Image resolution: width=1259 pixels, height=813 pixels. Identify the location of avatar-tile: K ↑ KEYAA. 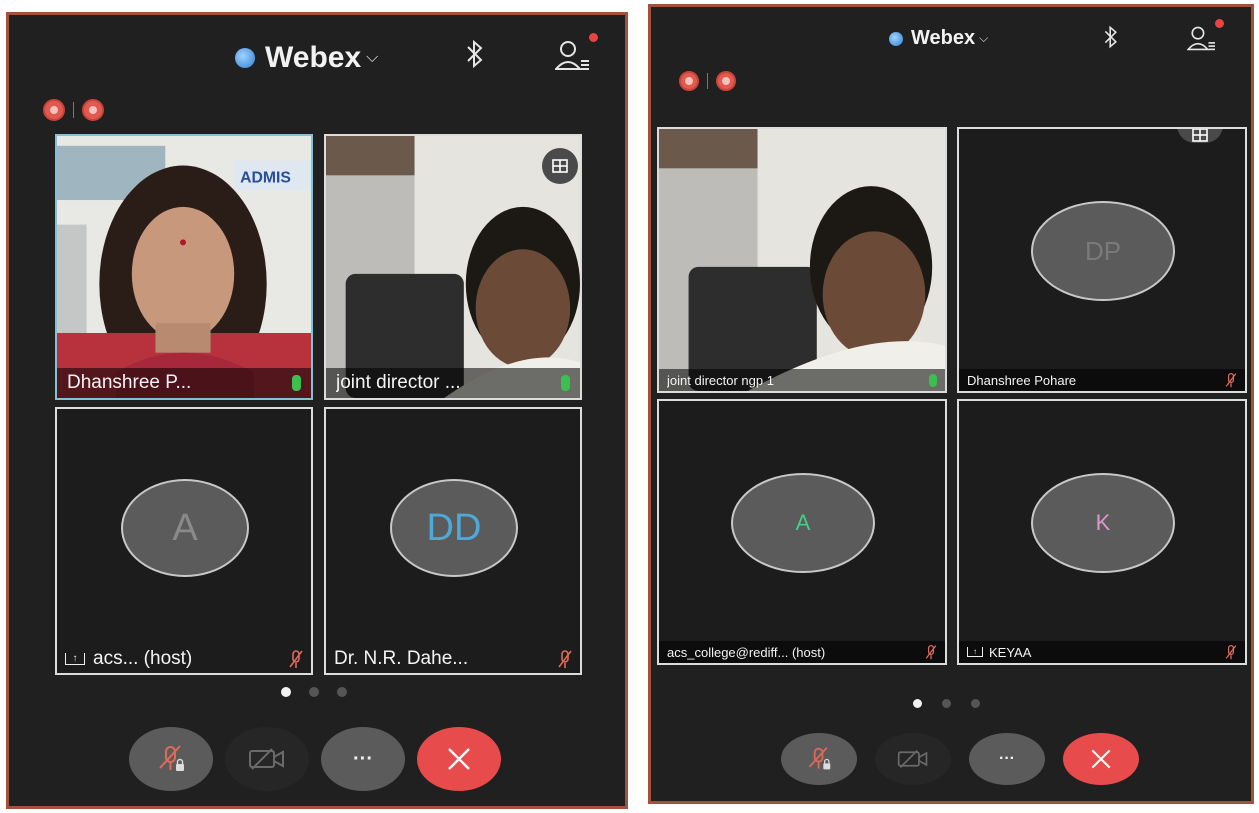
(1102, 532).